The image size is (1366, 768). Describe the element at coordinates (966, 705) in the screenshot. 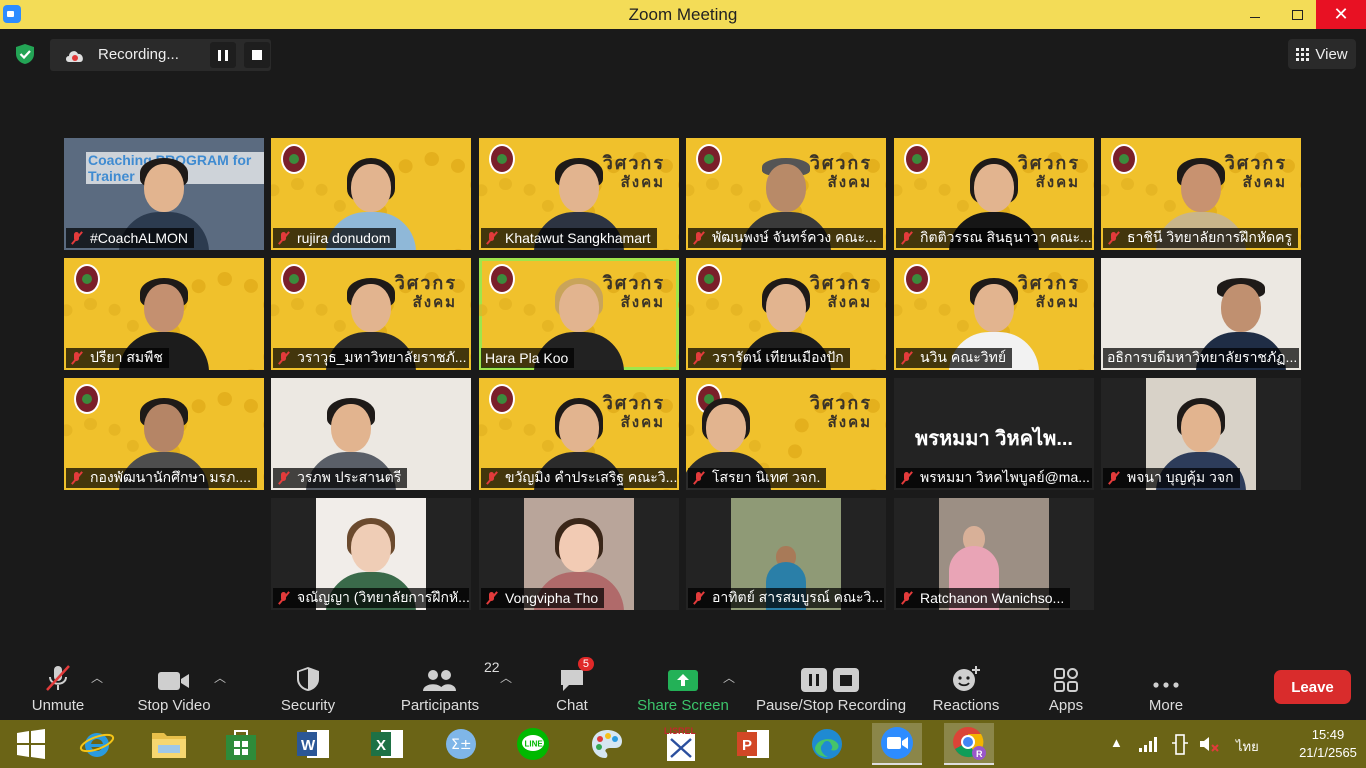

I see `reactions-label: Reactions` at that location.